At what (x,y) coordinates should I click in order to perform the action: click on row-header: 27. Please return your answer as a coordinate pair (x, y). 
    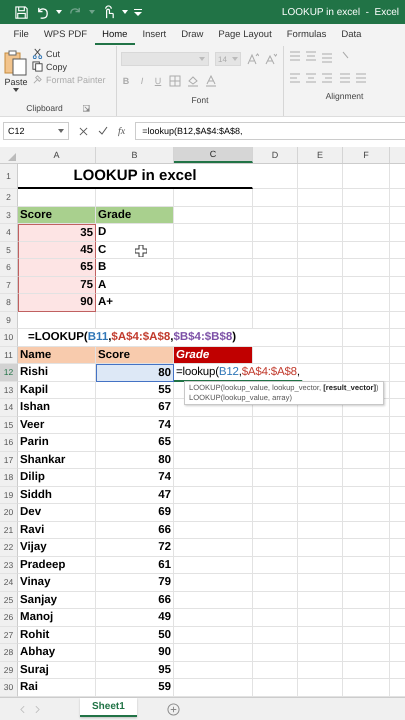
    Looking at the image, I should click on (9, 635).